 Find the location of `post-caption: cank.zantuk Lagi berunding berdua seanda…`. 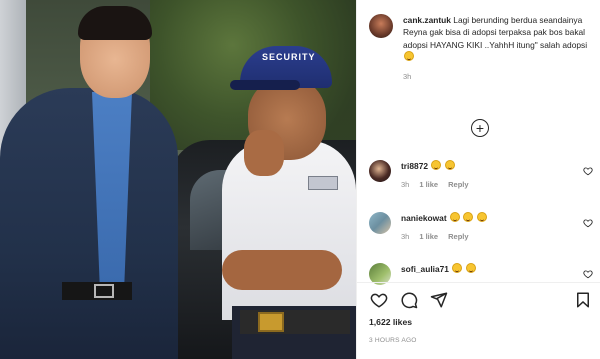

post-caption: cank.zantuk Lagi berunding berdua seanda… is located at coordinates (483, 48).